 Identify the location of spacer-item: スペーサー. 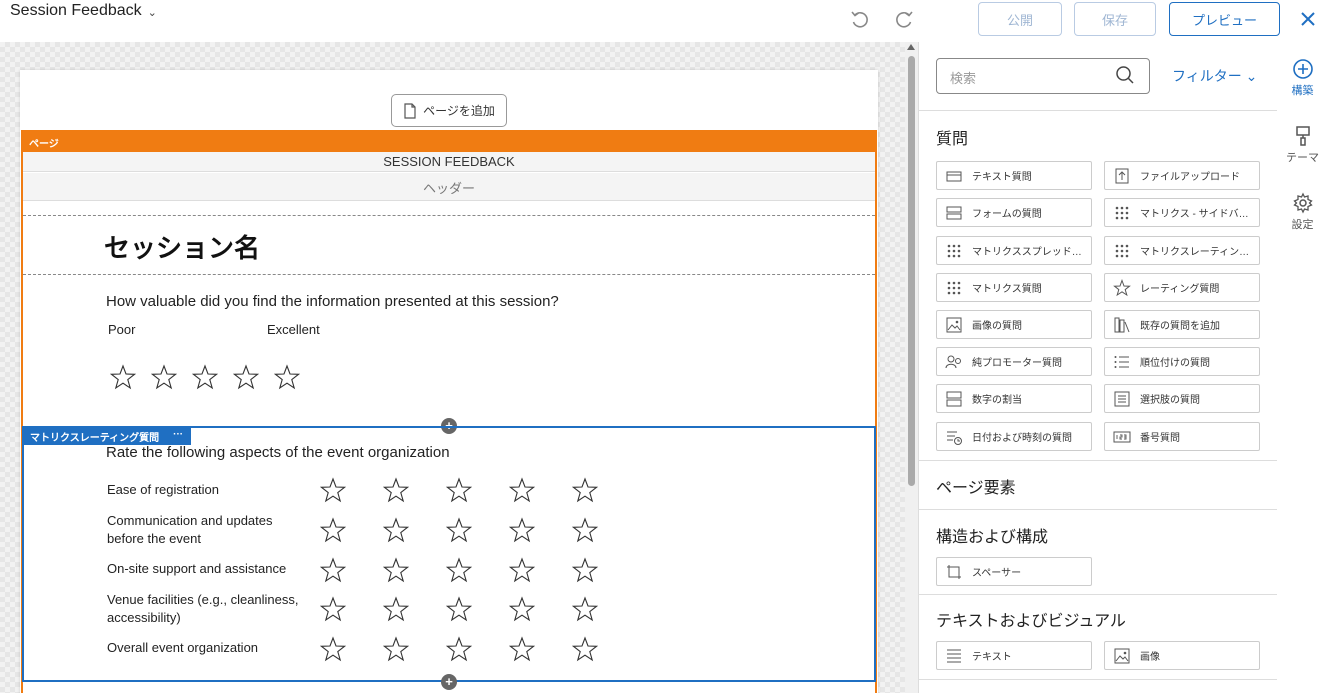
(1014, 571).